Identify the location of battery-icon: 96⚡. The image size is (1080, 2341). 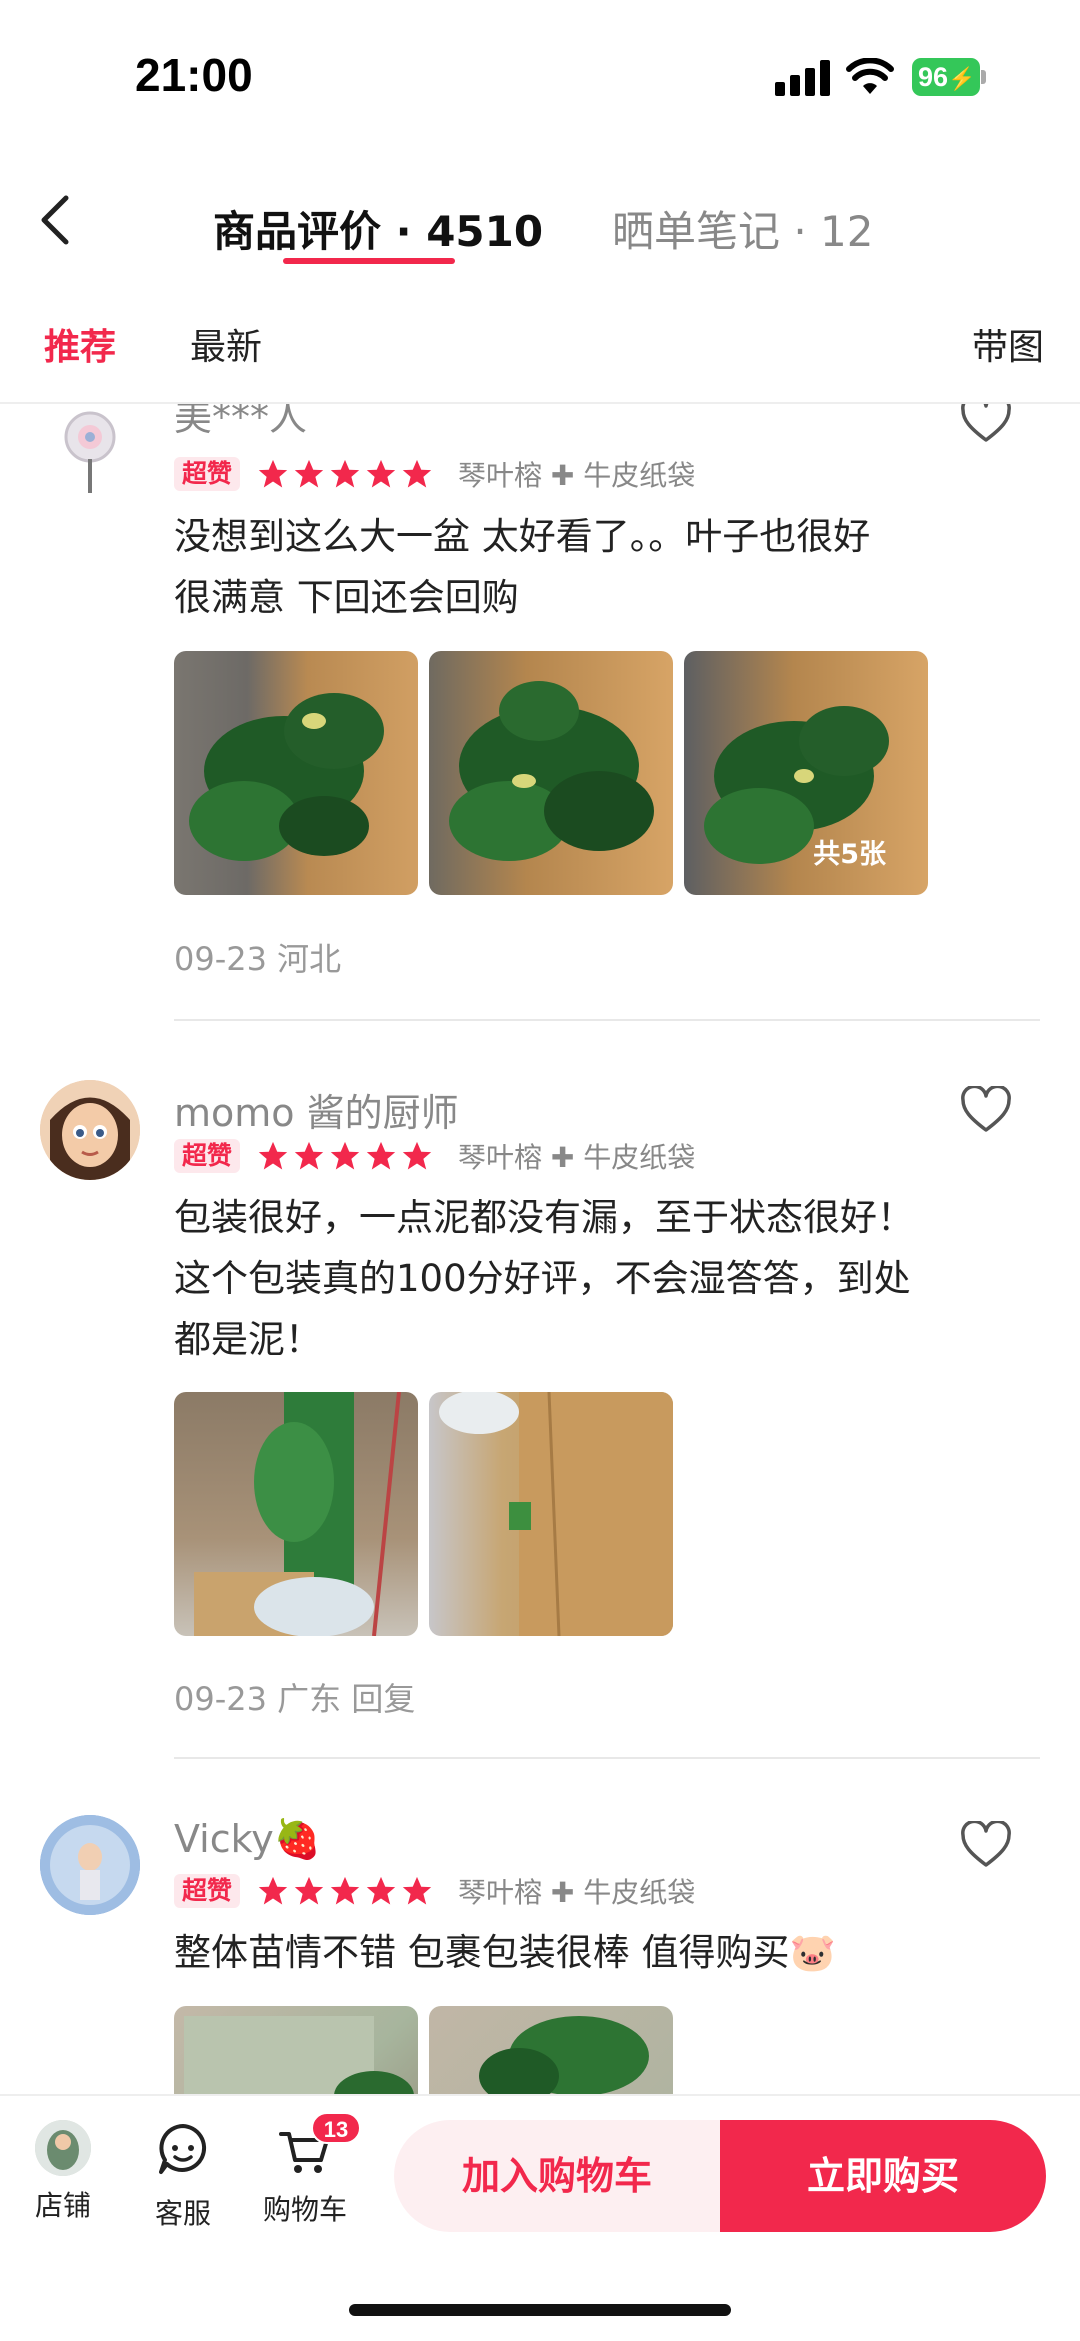
(949, 77).